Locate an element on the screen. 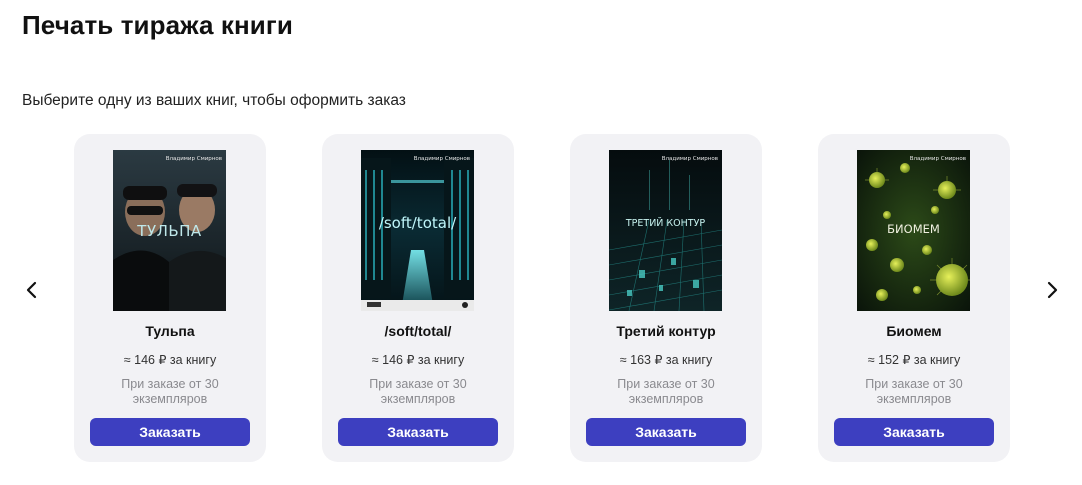  cover-title: /soft/total/ is located at coordinates (417, 223).